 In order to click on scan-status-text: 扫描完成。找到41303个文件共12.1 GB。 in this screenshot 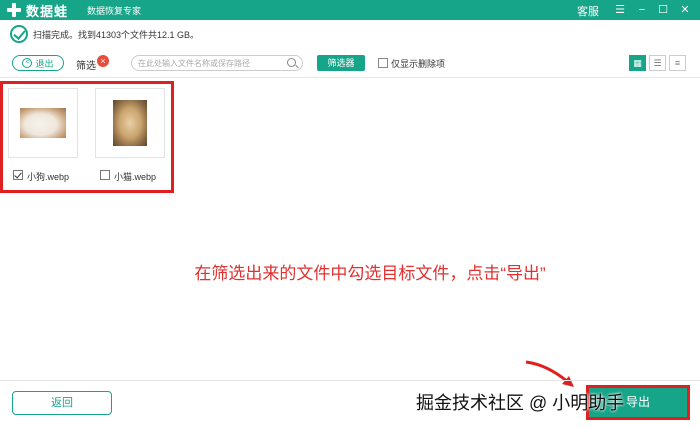, I will do `click(116, 35)`.